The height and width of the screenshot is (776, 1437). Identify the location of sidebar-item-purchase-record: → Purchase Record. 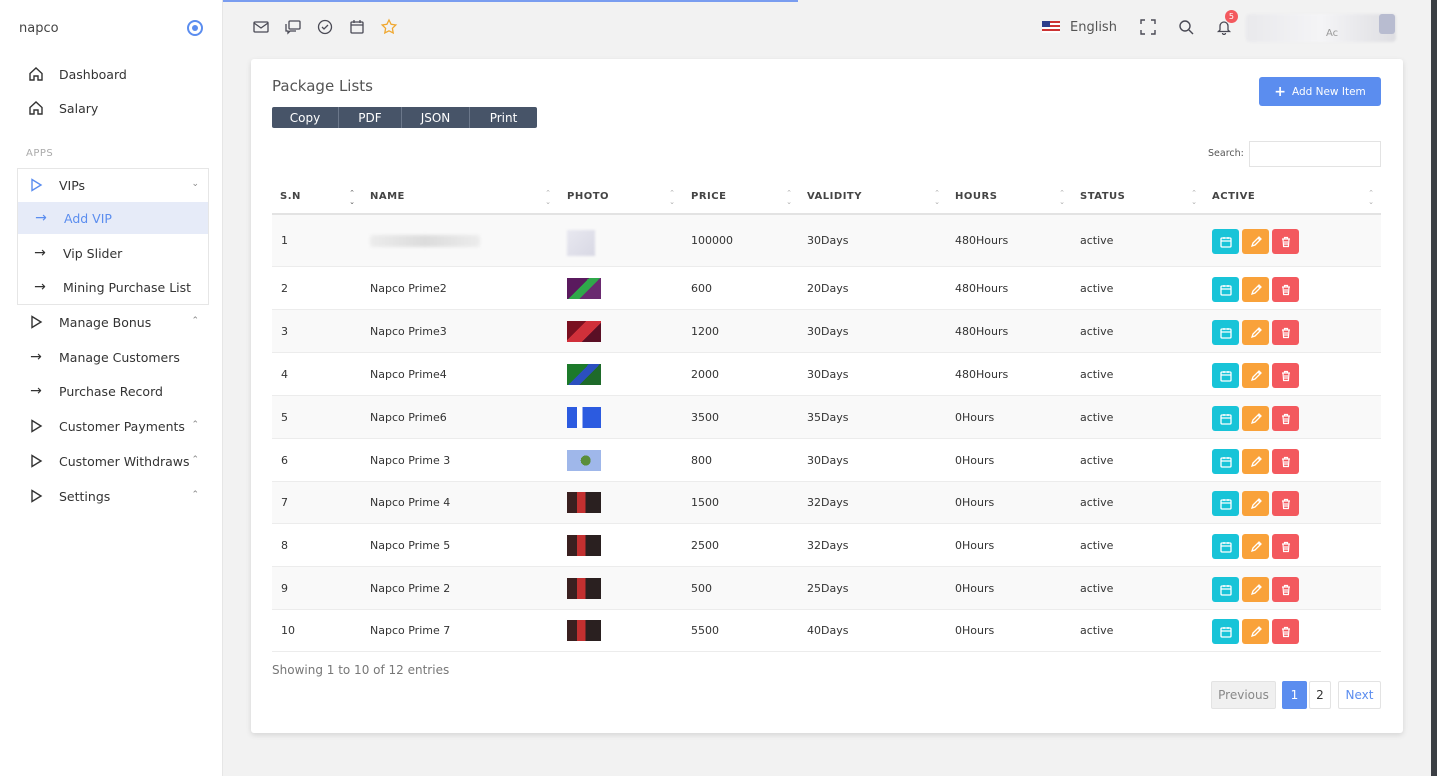
(113, 391).